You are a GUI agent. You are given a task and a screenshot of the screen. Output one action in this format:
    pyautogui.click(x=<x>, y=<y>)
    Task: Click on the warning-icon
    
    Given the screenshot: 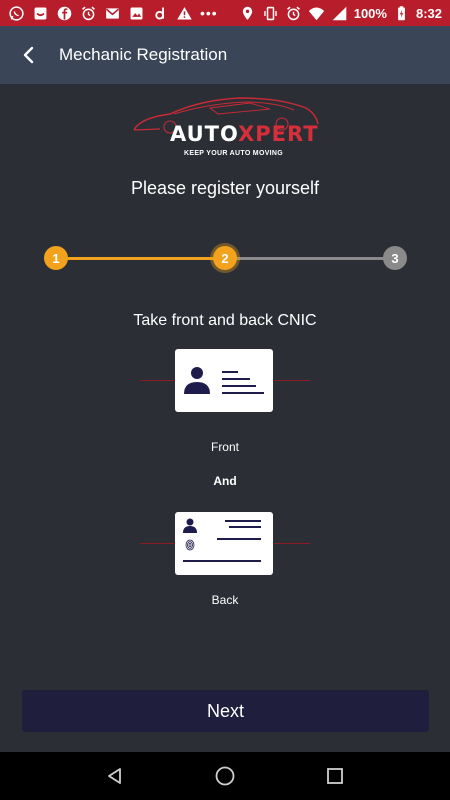 What is the action you would take?
    pyautogui.click(x=184, y=13)
    